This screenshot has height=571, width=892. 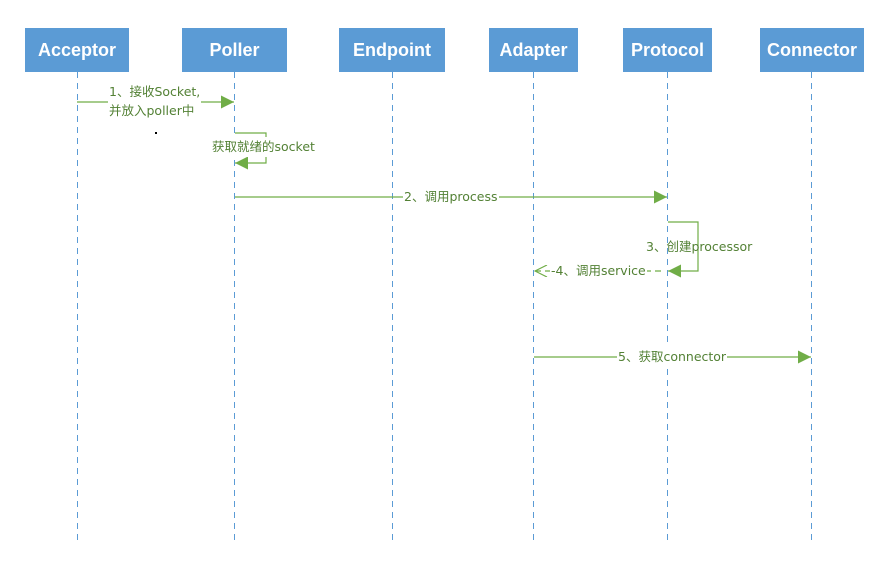 What do you see at coordinates (699, 246) in the screenshot?
I see `message-3-label: 3、创建processor` at bounding box center [699, 246].